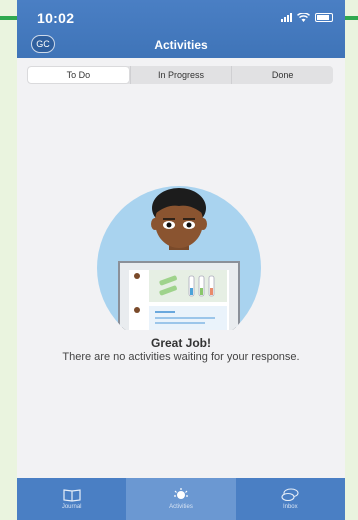  I want to click on battery-icon, so click(324, 17).